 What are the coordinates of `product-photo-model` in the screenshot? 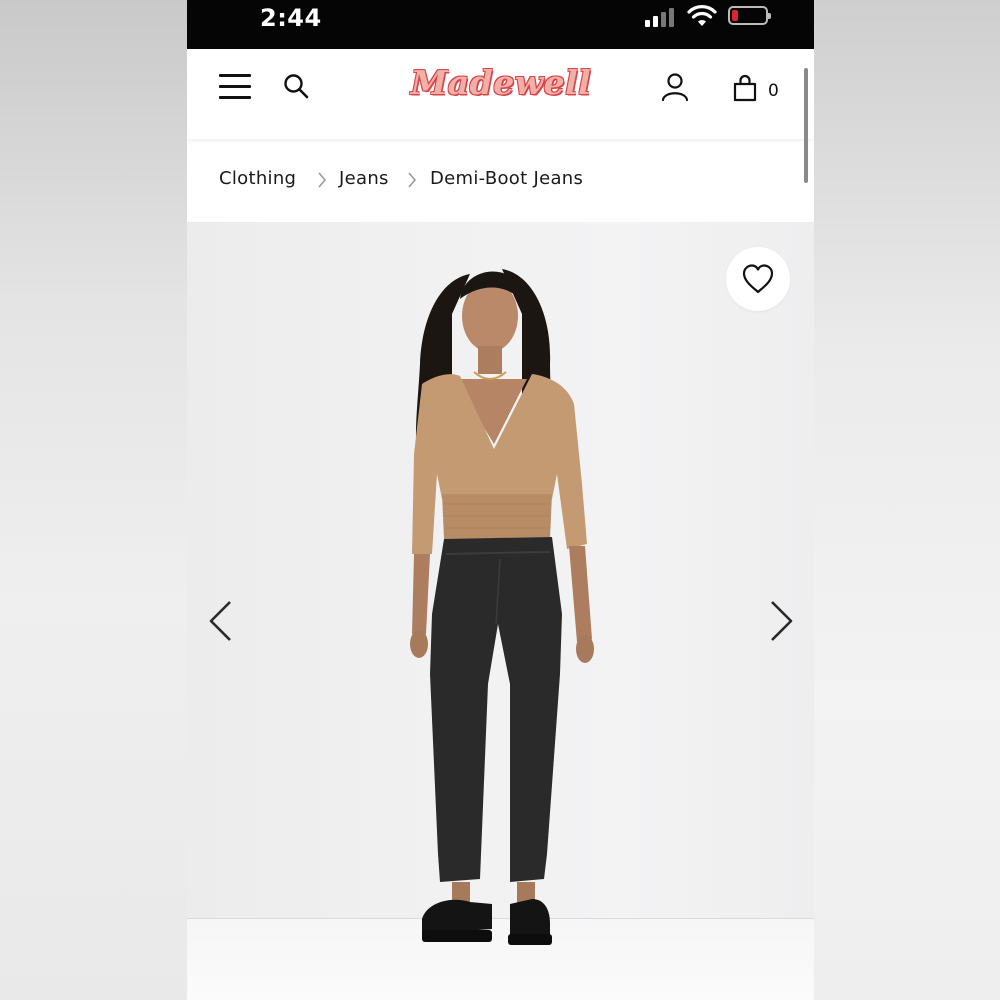 It's located at (502, 607).